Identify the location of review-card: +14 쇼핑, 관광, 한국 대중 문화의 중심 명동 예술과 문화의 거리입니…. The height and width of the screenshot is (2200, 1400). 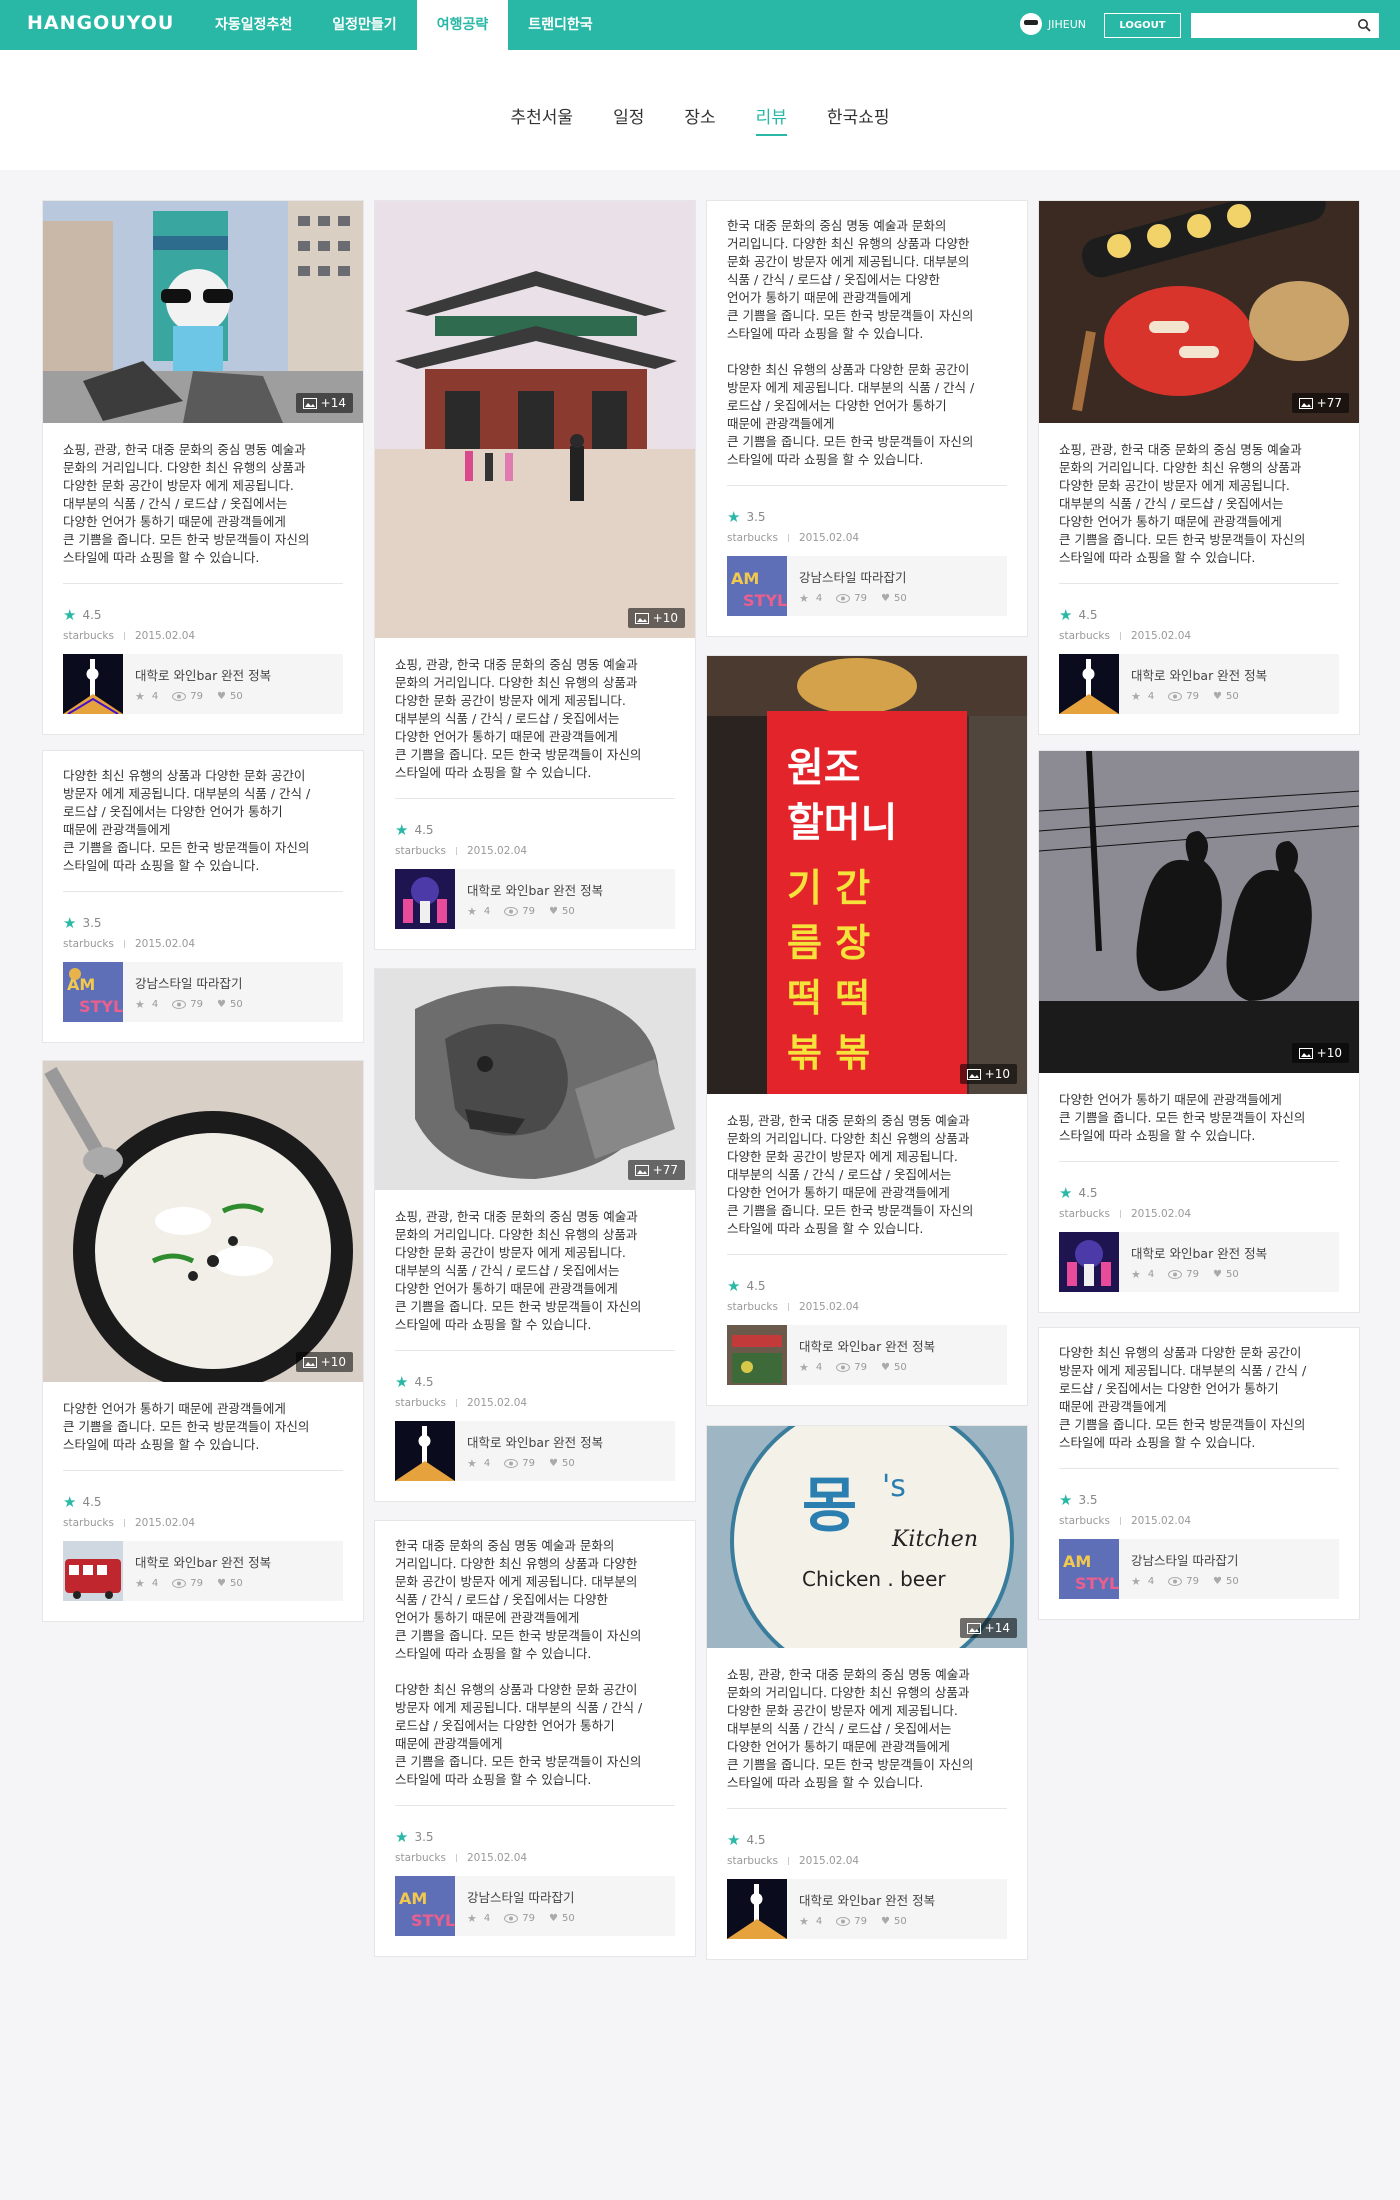
(203, 467).